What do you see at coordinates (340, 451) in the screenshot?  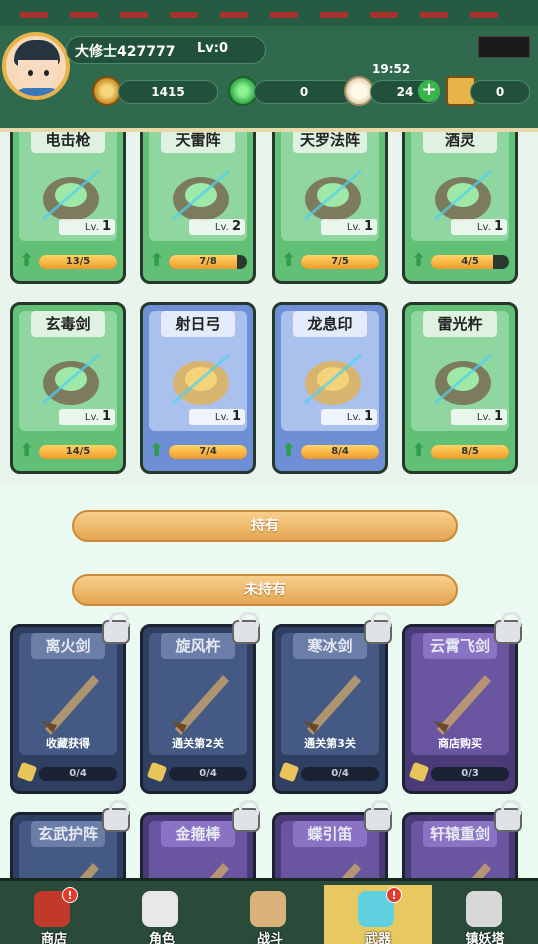 I see `shard-progress-text: 8/4` at bounding box center [340, 451].